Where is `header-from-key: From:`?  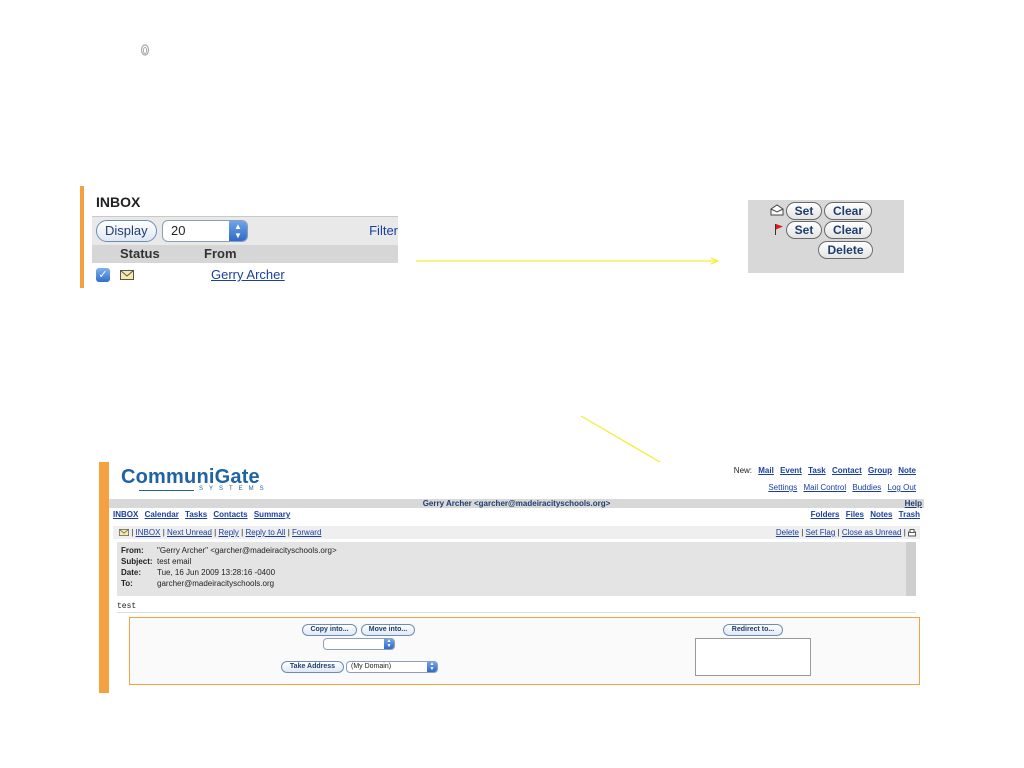 header-from-key: From: is located at coordinates (132, 550).